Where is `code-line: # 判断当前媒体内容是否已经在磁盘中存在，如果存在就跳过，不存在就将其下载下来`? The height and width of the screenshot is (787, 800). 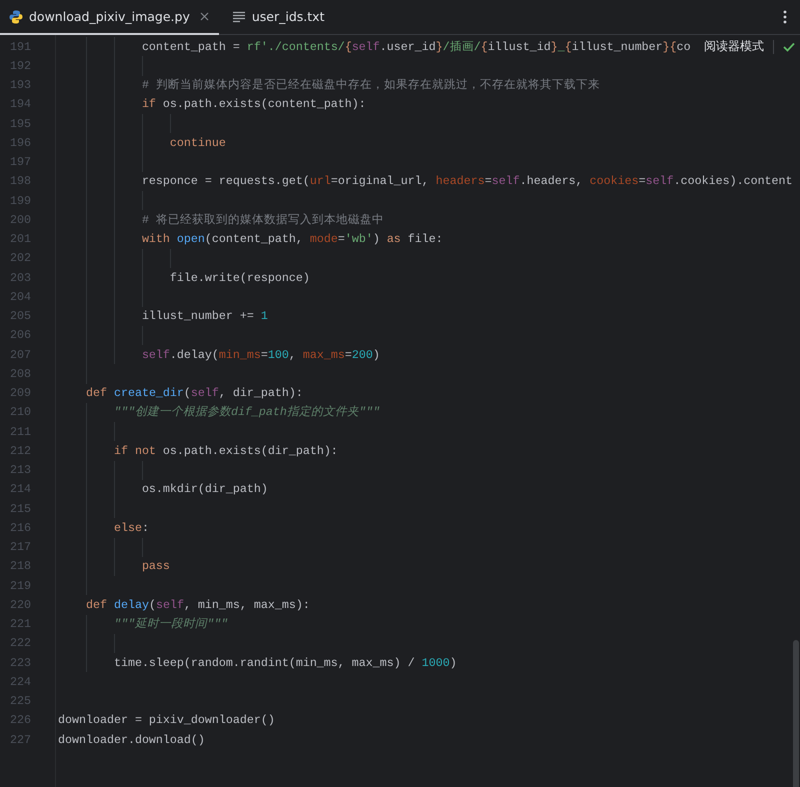
code-line: # 判断当前媒体内容是否已经在磁盘中存在，如果存在就跳过，不存在就将其下载下来 is located at coordinates (370, 85).